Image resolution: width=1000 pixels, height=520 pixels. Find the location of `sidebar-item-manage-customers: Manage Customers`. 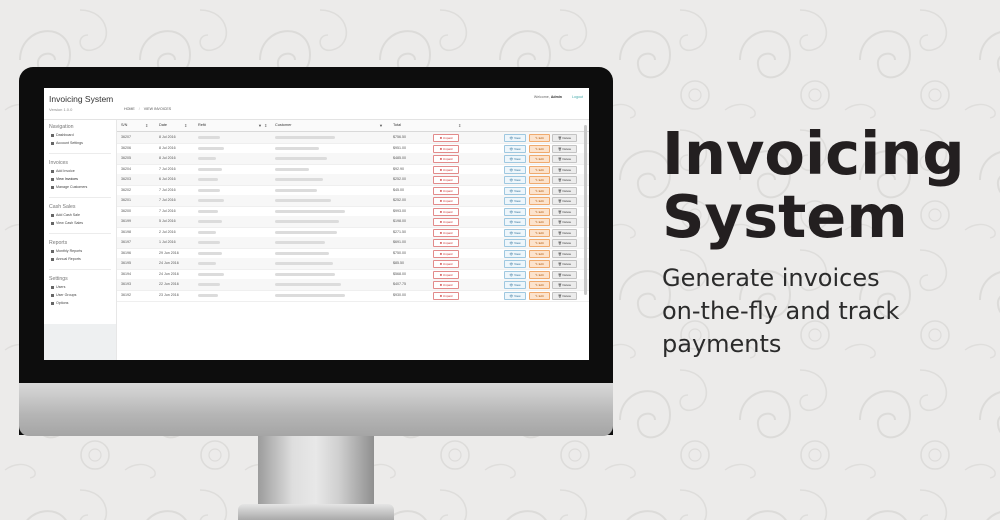

sidebar-item-manage-customers: Manage Customers is located at coordinates (69, 187).